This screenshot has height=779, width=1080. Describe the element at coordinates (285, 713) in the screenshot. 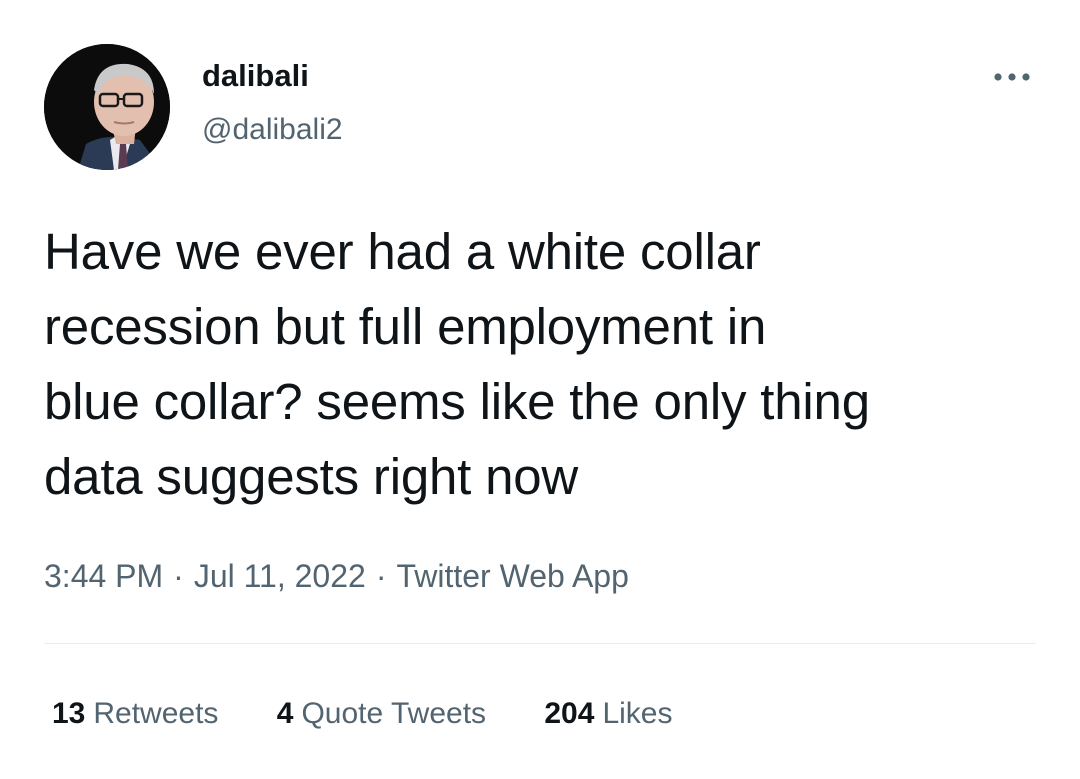

I see `quote-tweets-count: 4` at that location.